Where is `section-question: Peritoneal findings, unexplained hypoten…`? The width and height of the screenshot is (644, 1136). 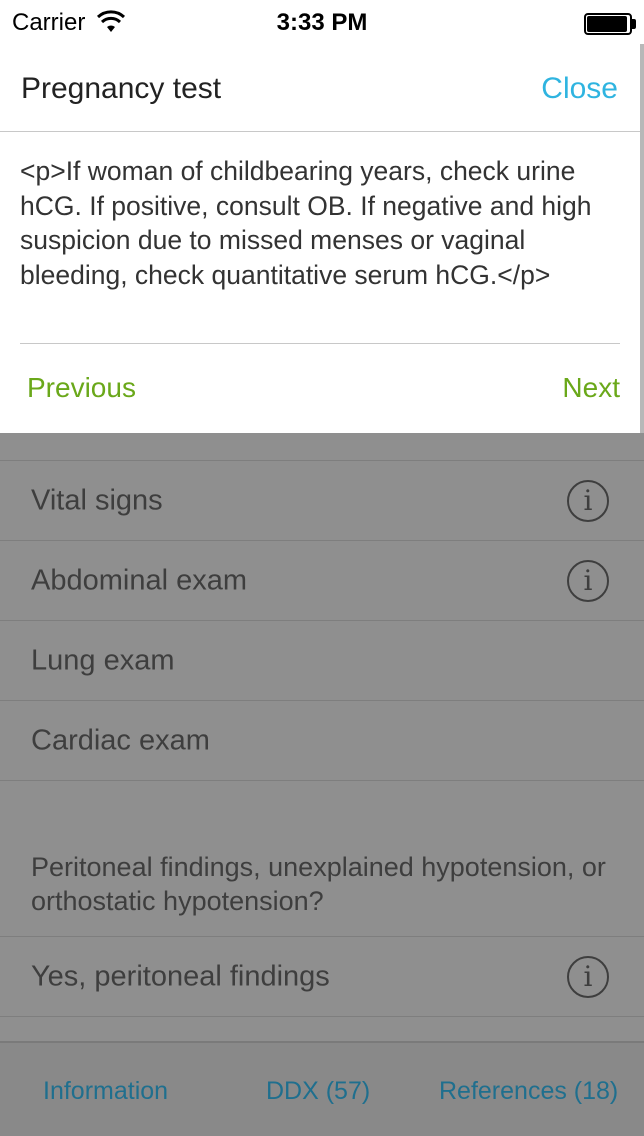 section-question: Peritoneal findings, unexplained hypoten… is located at coordinates (318, 884).